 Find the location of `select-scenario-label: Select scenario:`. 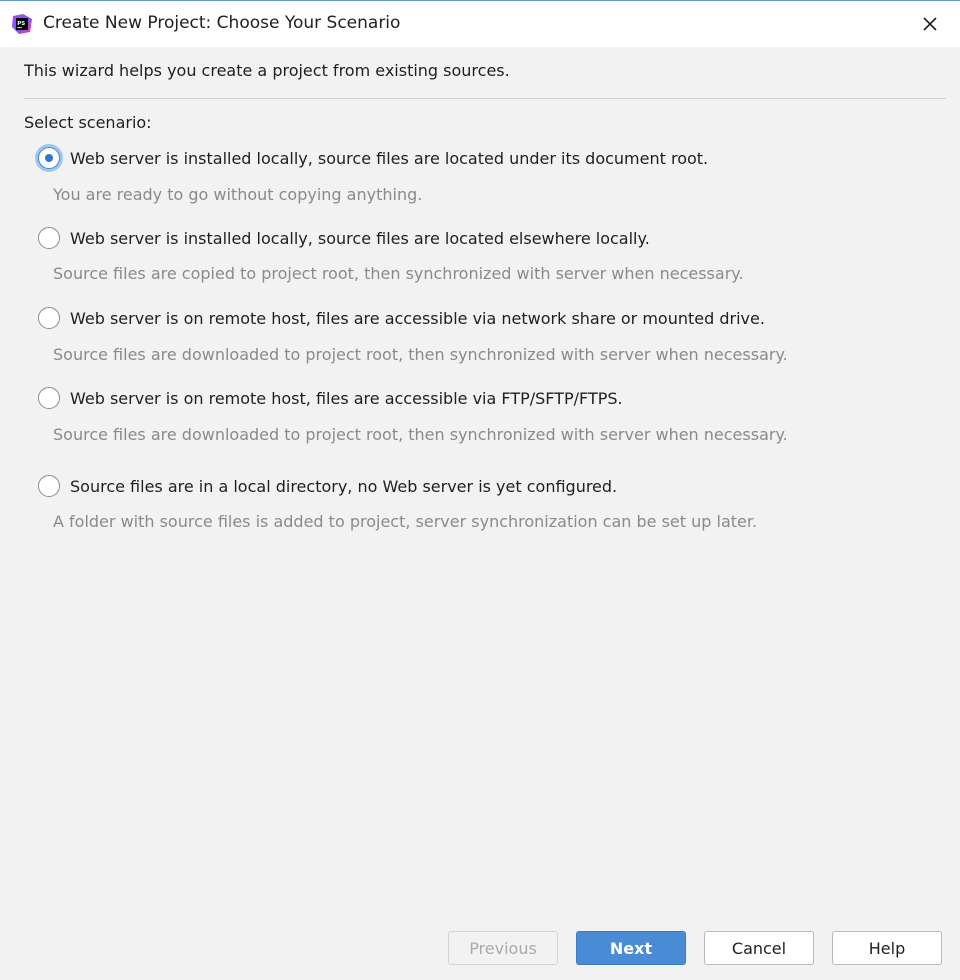

select-scenario-label: Select scenario: is located at coordinates (88, 122).